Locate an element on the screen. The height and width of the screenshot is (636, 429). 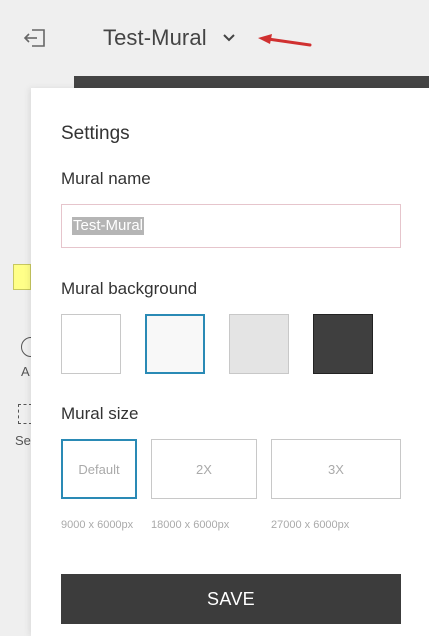
size-option-label: 3X is located at coordinates (336, 469).